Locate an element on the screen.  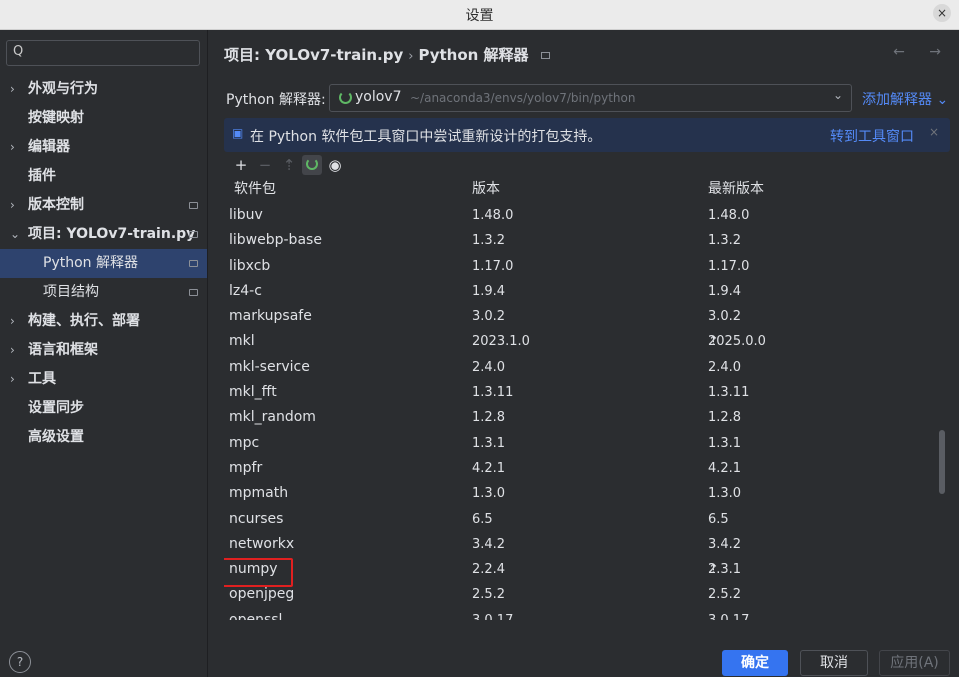
table-scrollbar is located at coordinates (942, 462).